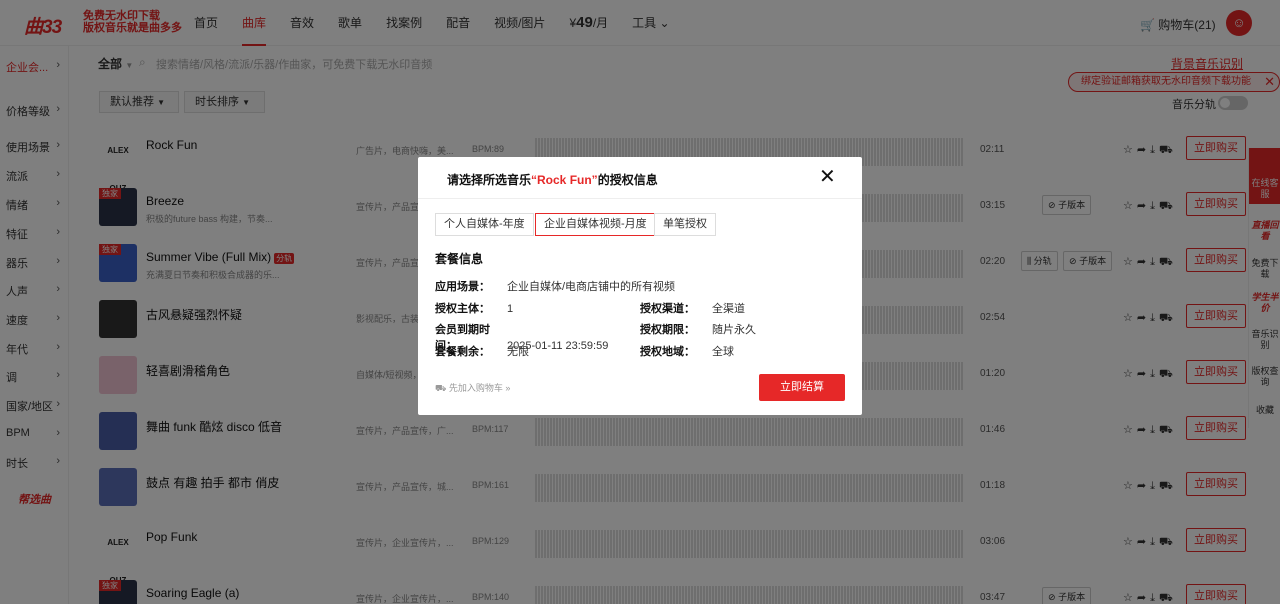  I want to click on remain-value: 无限, so click(518, 352).